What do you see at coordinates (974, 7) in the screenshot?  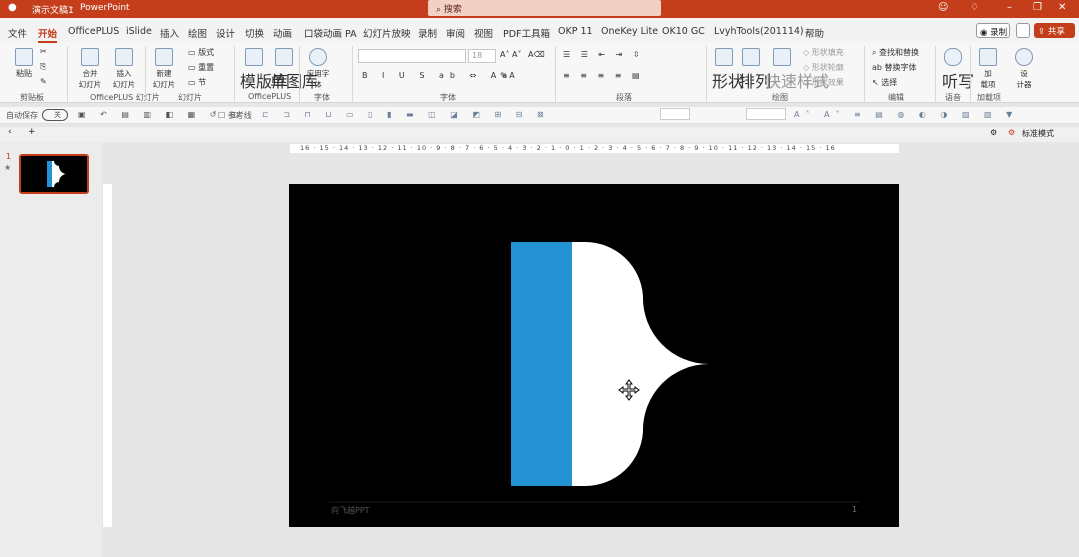 I see `lightbulb-icon: ♢` at bounding box center [974, 7].